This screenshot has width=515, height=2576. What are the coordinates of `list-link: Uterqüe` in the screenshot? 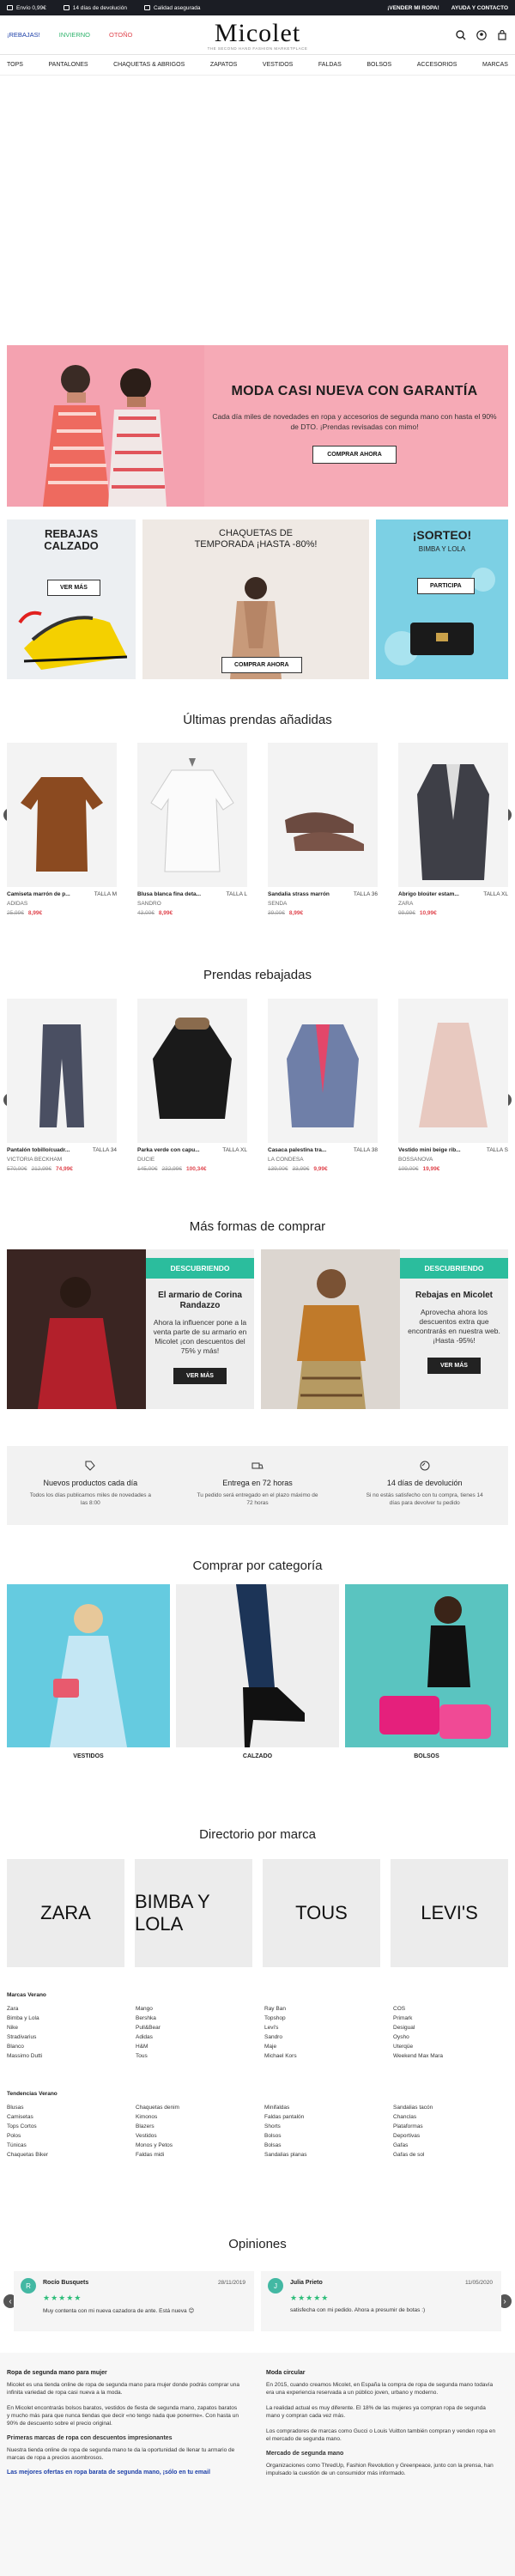 It's located at (453, 2047).